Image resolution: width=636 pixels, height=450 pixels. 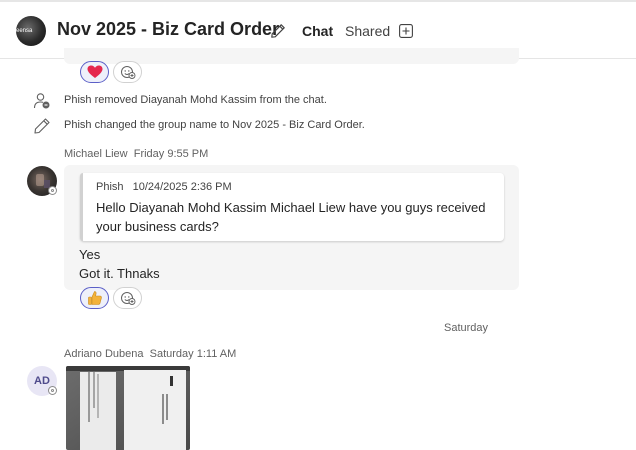 What do you see at coordinates (406, 31) in the screenshot?
I see `add-tab-icon` at bounding box center [406, 31].